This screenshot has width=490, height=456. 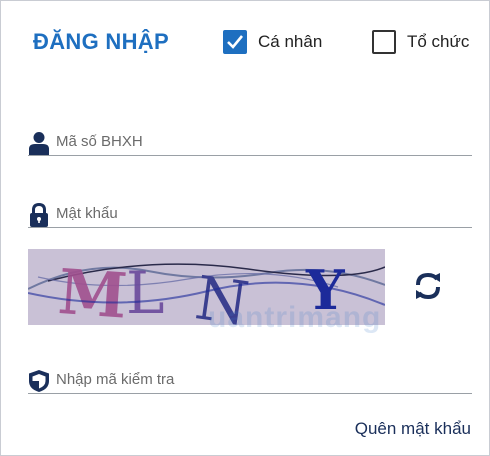 I want to click on lock-icon, so click(x=39, y=214).